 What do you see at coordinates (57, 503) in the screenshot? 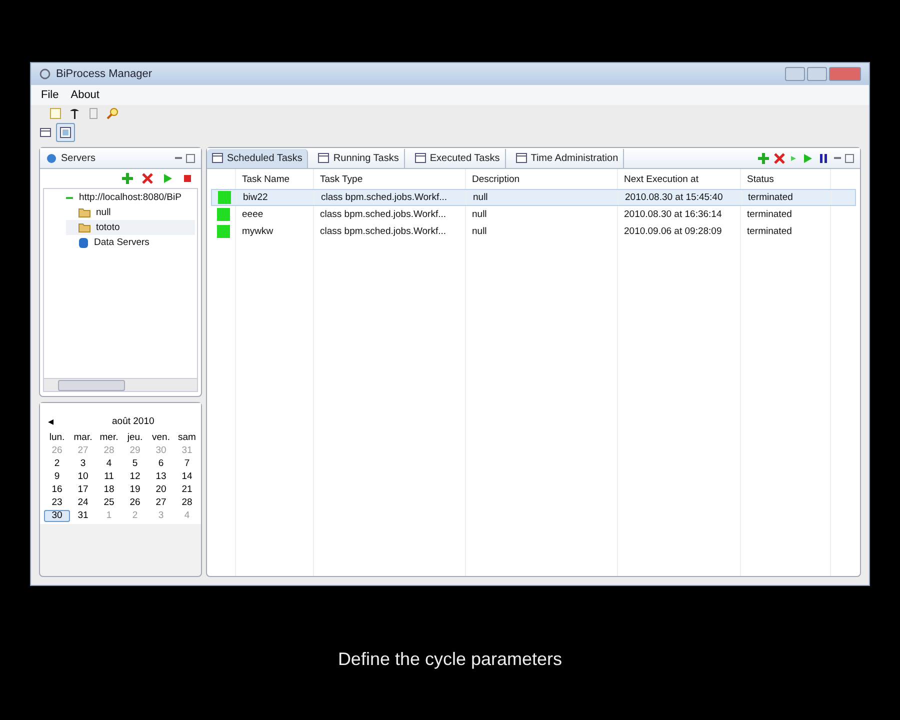
I see `calendar-day: 23` at bounding box center [57, 503].